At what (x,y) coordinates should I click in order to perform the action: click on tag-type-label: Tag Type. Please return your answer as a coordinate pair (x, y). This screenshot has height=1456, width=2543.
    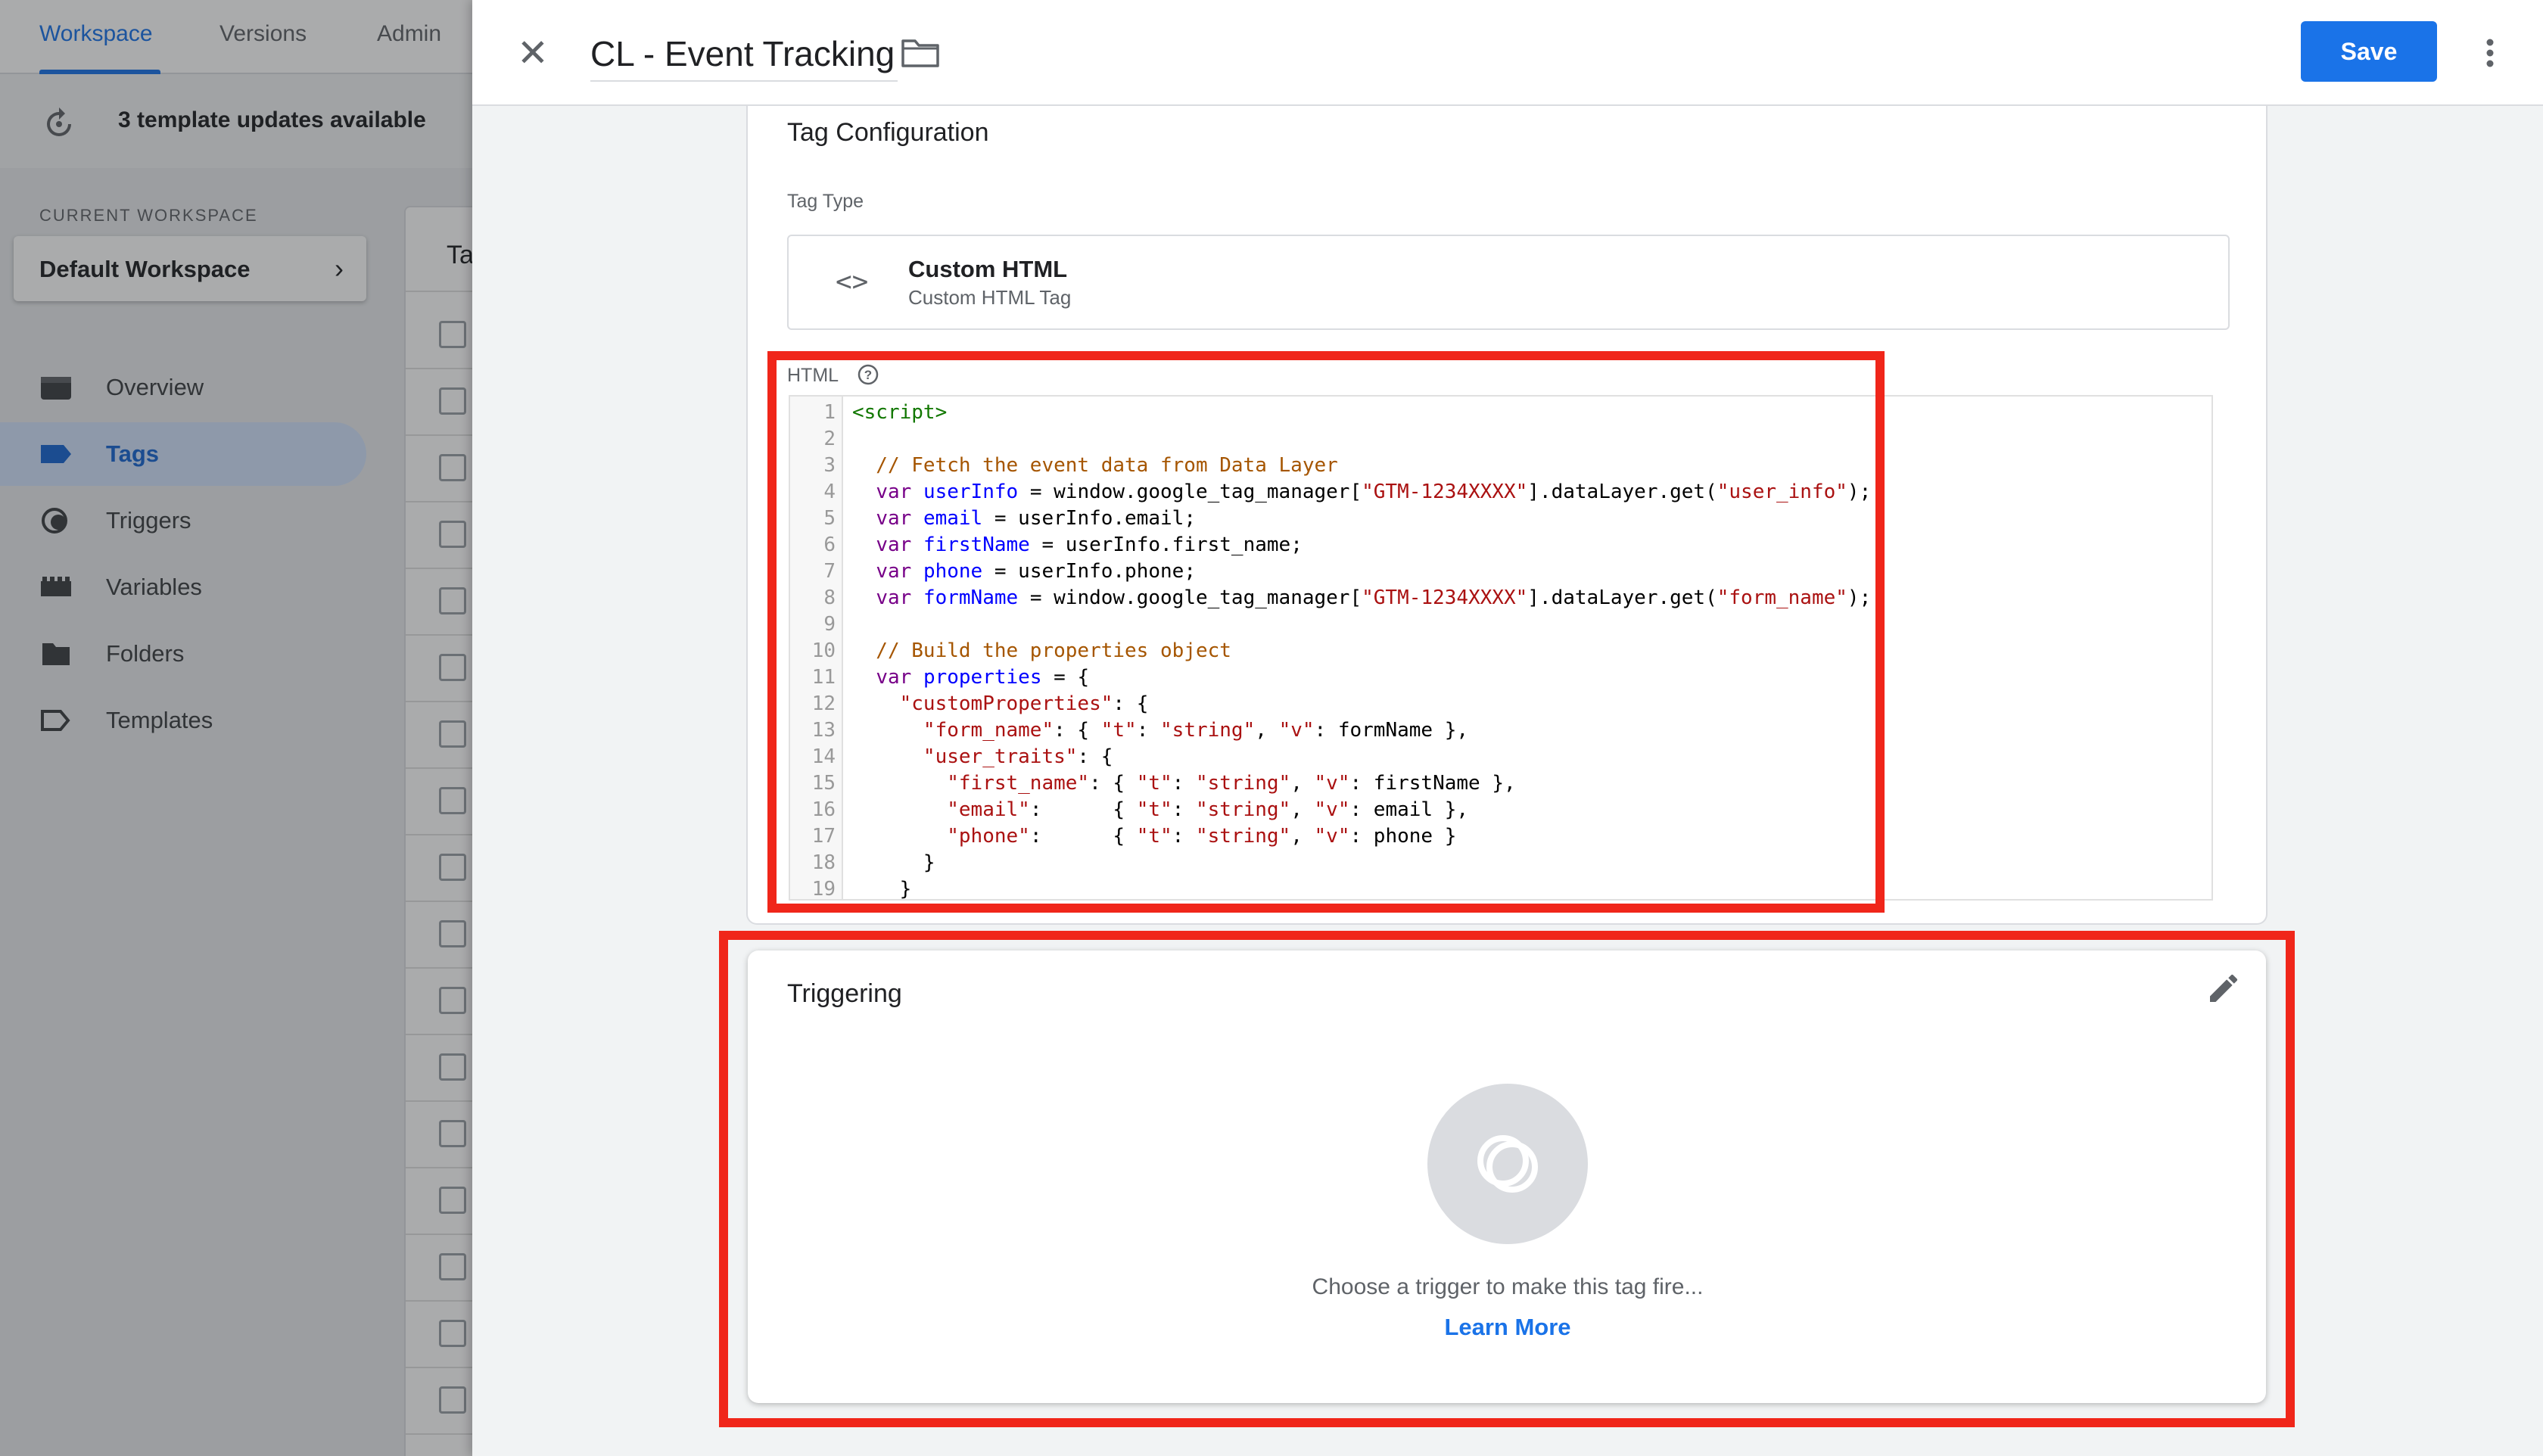
    Looking at the image, I should click on (825, 201).